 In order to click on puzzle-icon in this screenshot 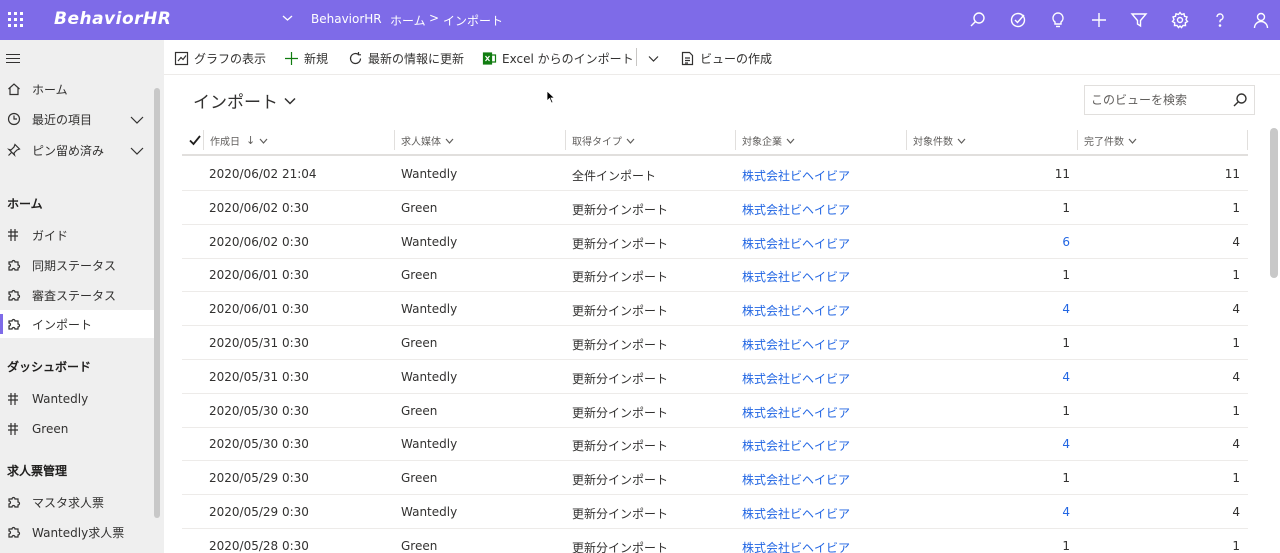, I will do `click(14, 502)`.